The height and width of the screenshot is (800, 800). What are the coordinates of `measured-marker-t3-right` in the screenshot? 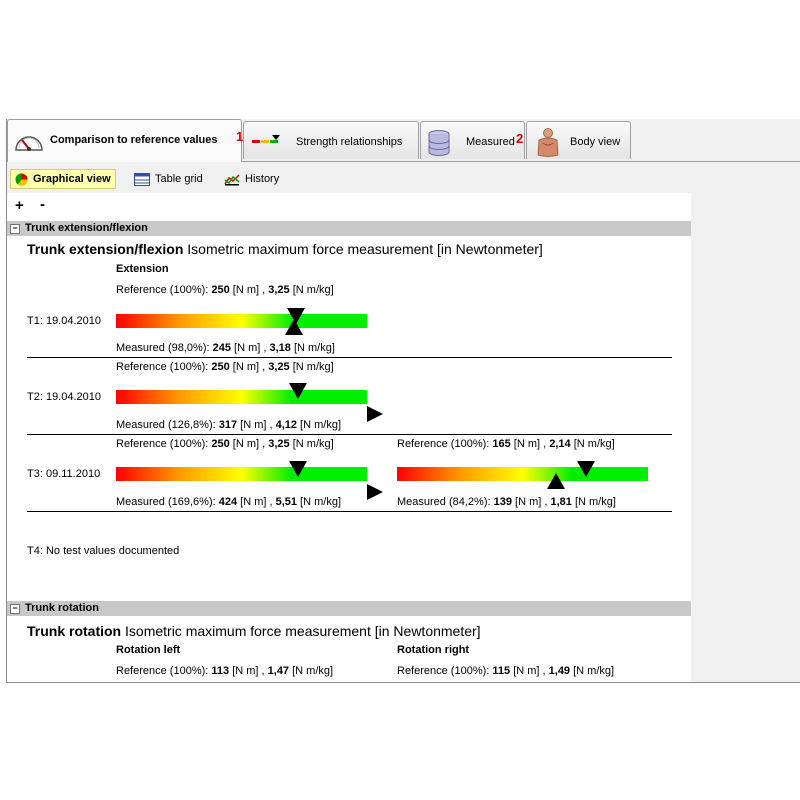 It's located at (556, 481).